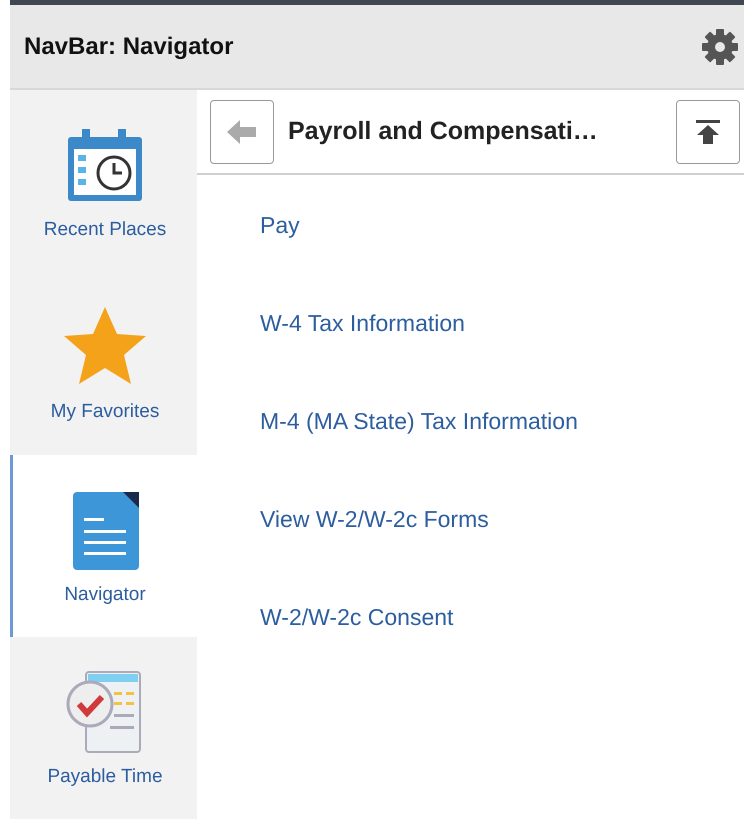 The image size is (744, 819). What do you see at coordinates (502, 225) in the screenshot?
I see `navigator-link: Pay` at bounding box center [502, 225].